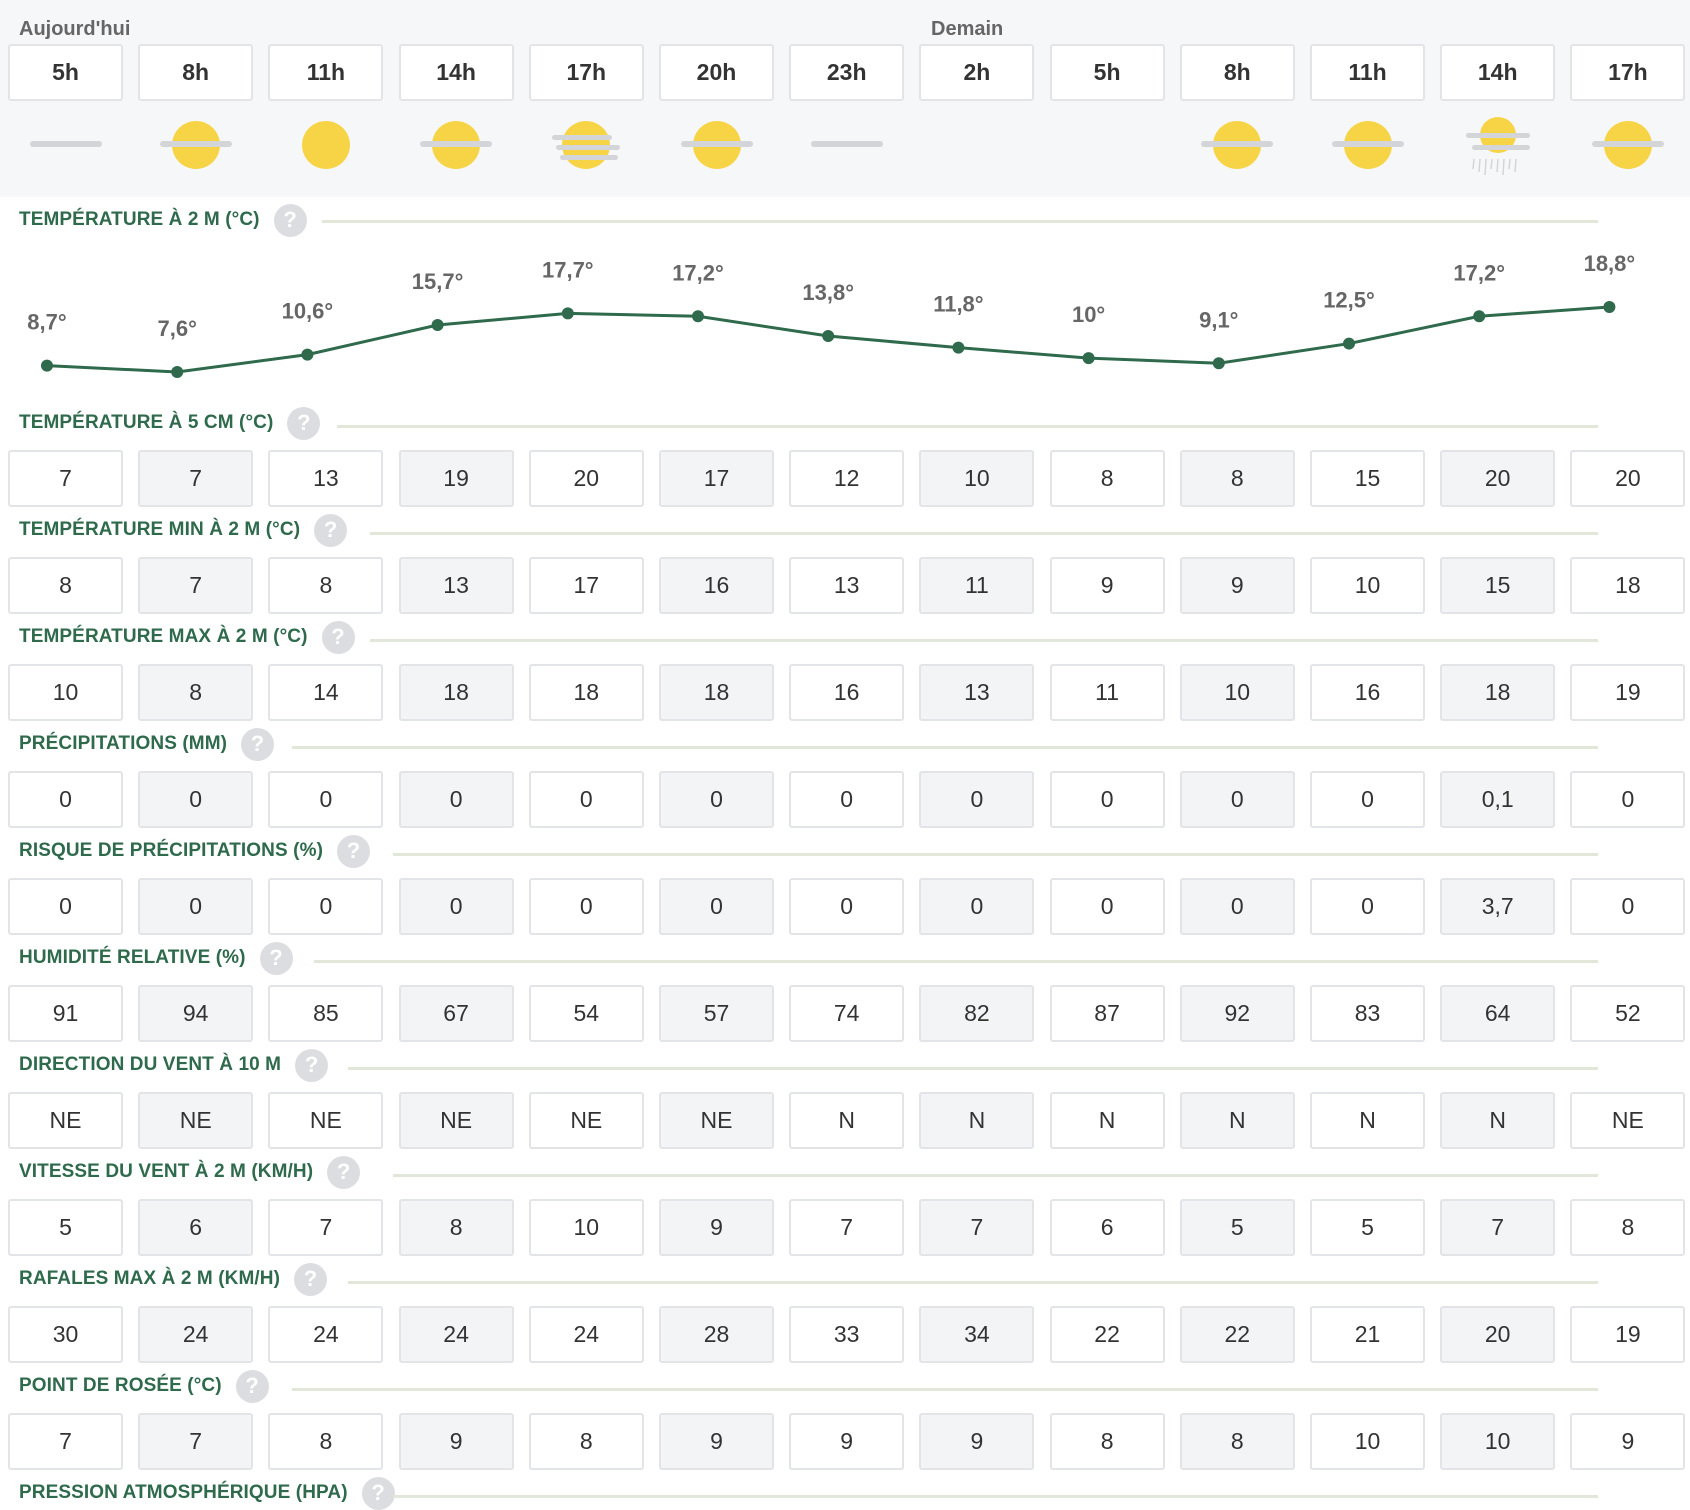  What do you see at coordinates (65, 1013) in the screenshot?
I see `value-cell: 91` at bounding box center [65, 1013].